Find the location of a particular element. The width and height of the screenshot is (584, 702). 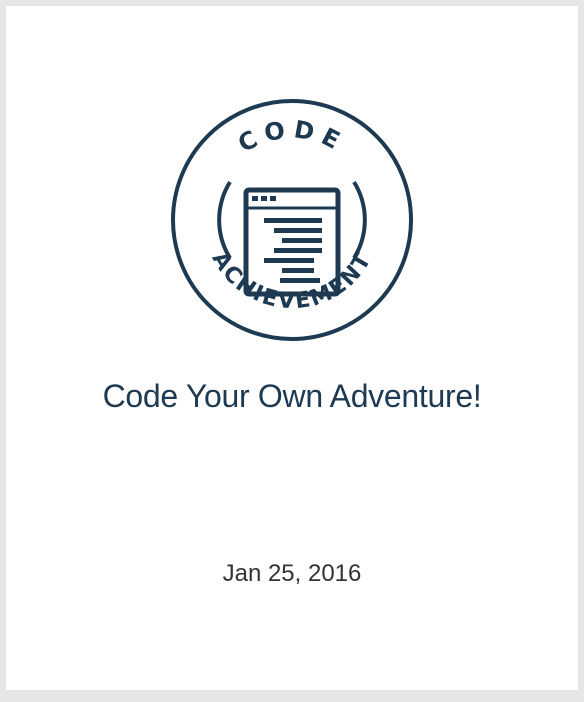

badge-graphic: CODE ACHIEVEMENT is located at coordinates (292, 220).